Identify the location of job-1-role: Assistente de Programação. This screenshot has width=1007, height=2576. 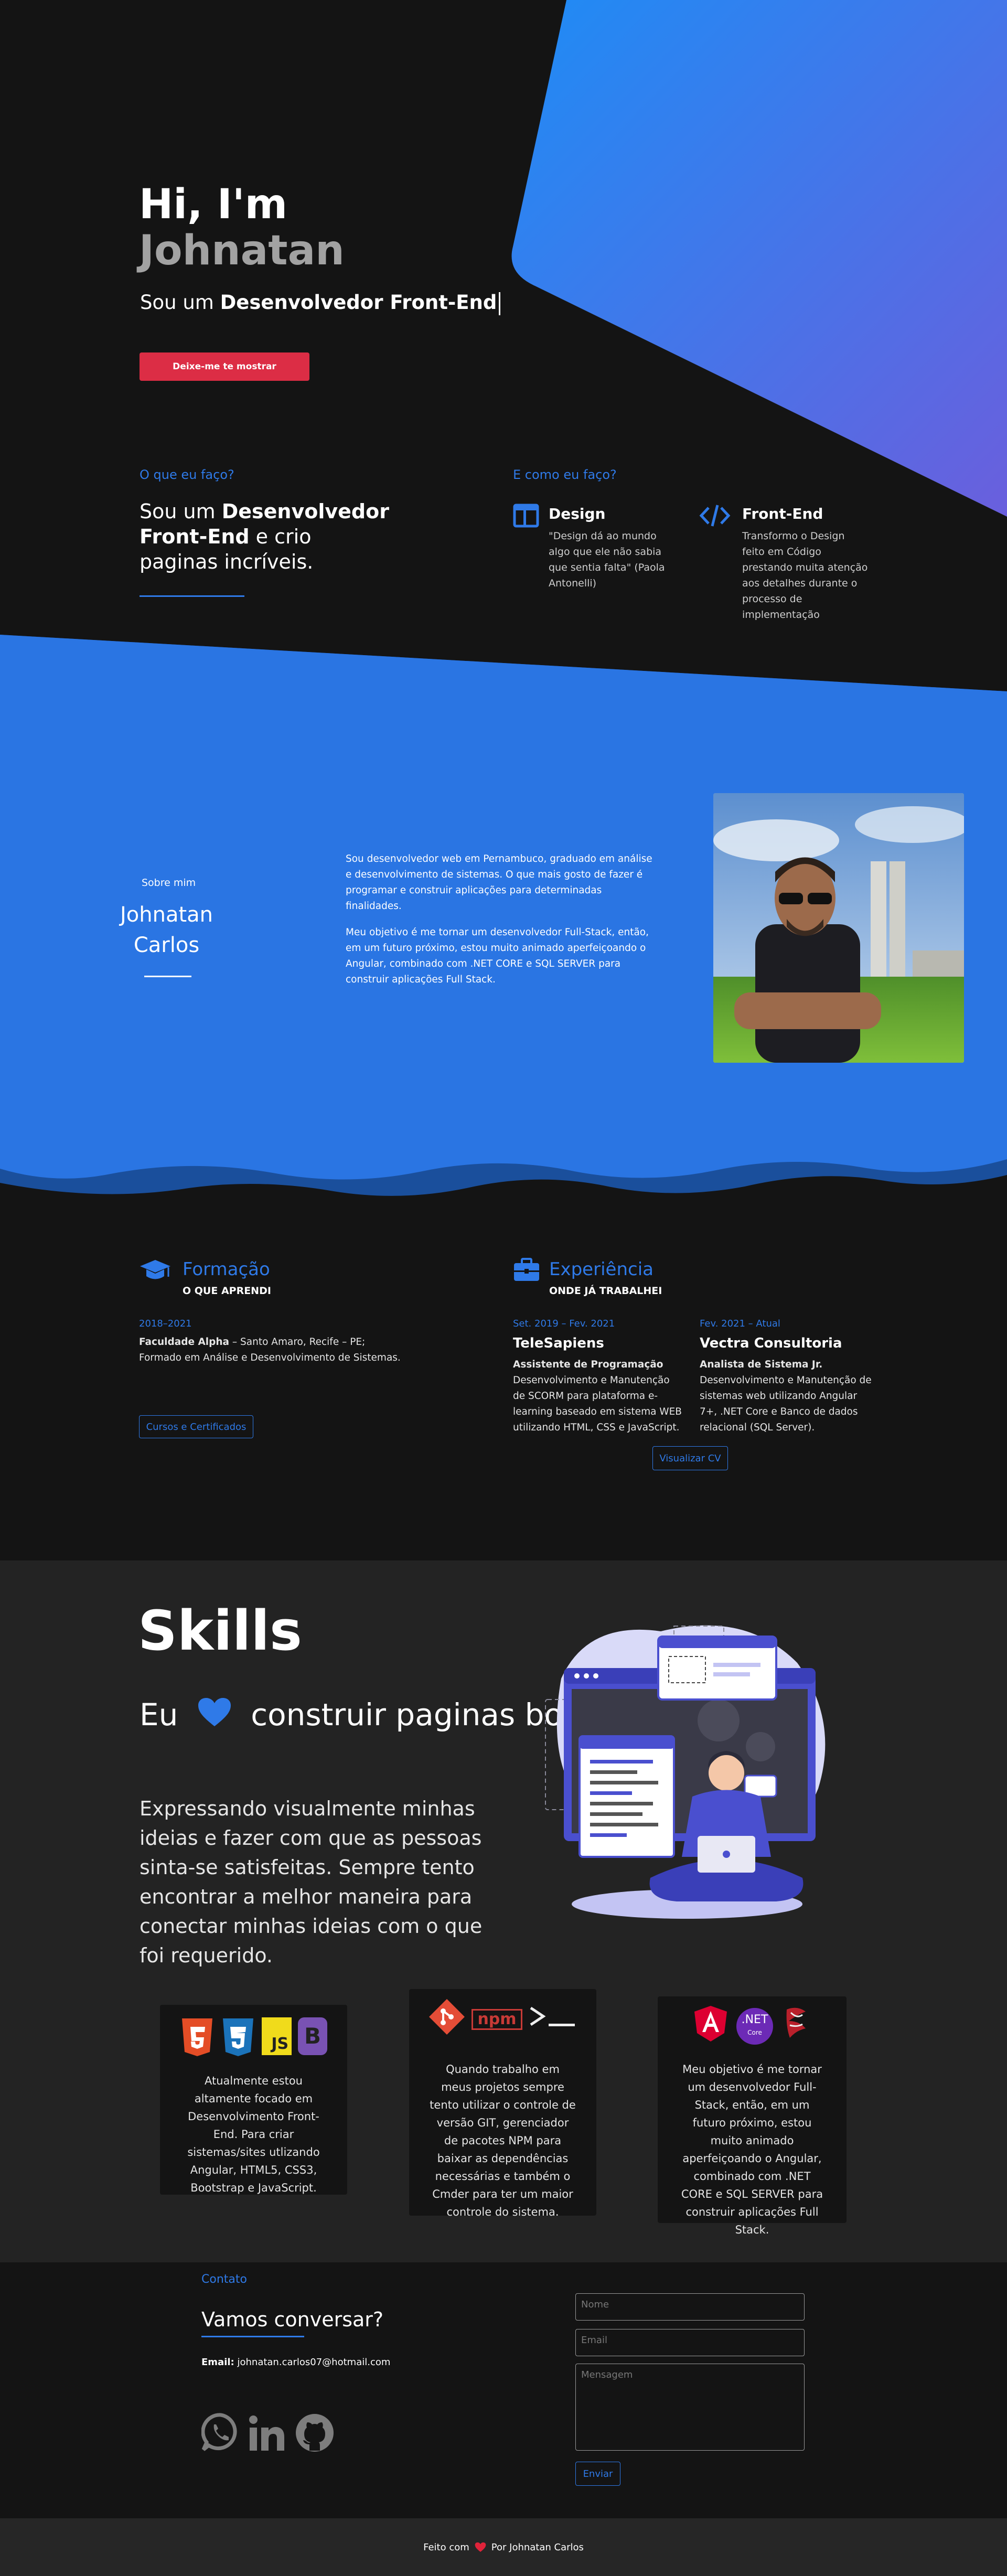
(588, 1364).